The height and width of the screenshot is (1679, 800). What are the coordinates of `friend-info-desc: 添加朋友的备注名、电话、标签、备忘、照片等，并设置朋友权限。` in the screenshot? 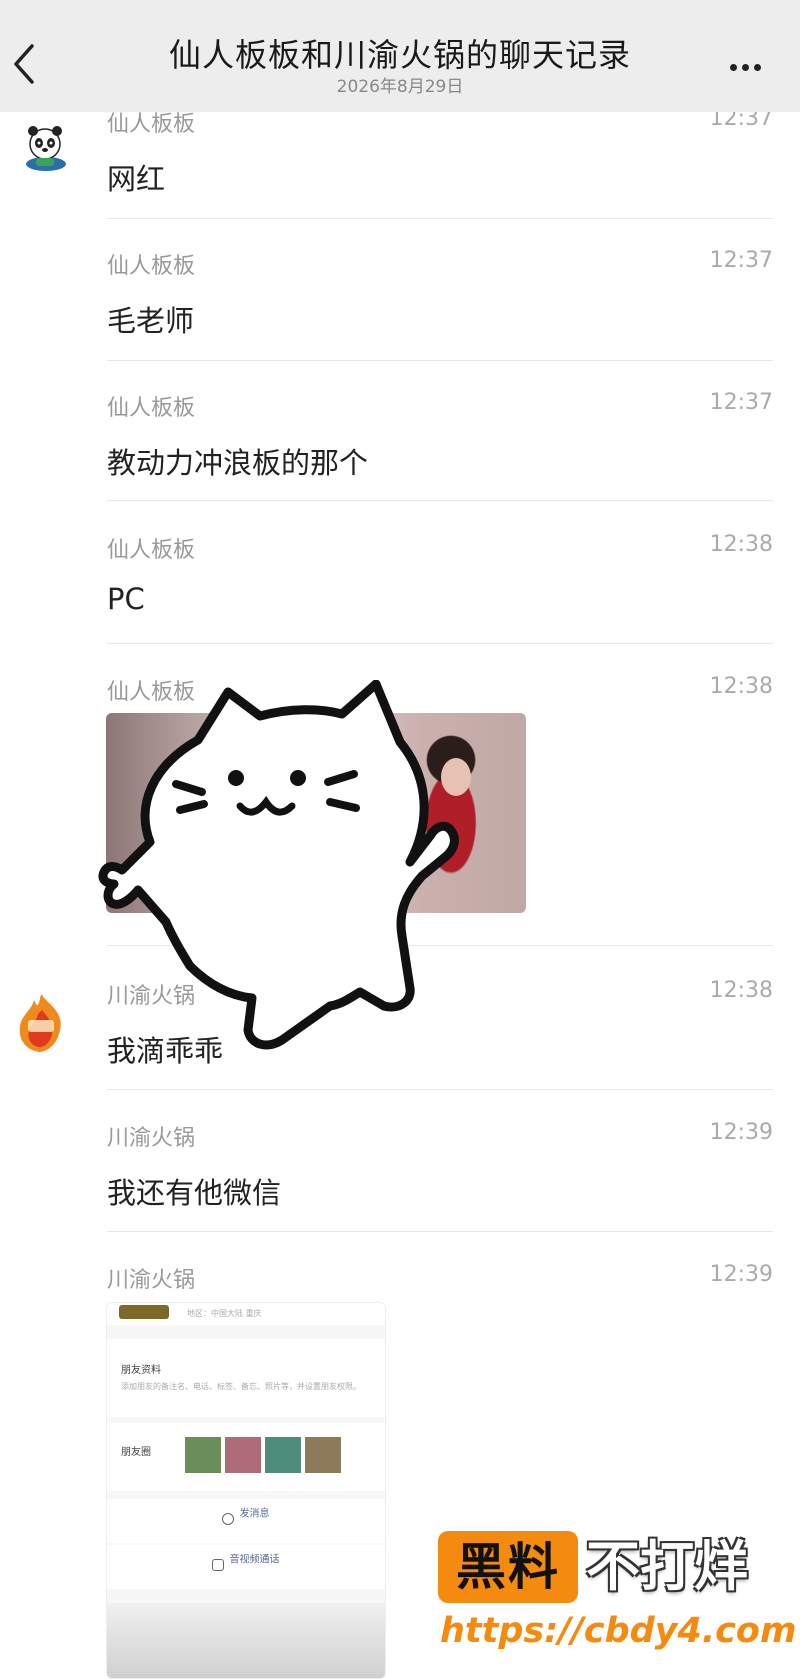 It's located at (241, 1386).